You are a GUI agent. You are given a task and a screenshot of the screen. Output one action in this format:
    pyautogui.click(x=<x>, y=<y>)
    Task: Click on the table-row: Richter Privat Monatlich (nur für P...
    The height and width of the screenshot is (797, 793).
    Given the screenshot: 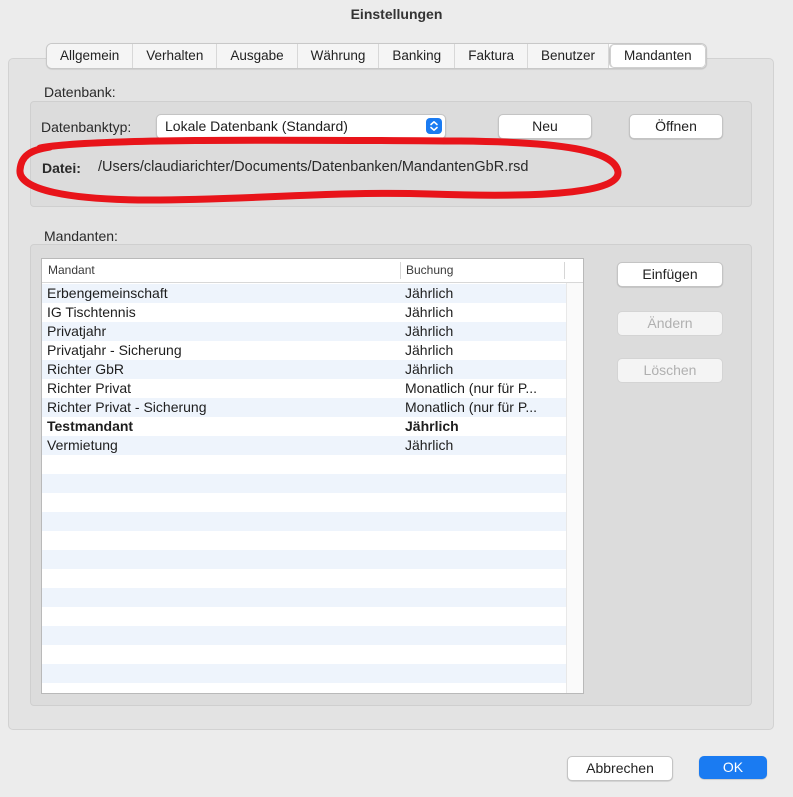 What is the action you would take?
    pyautogui.click(x=304, y=388)
    